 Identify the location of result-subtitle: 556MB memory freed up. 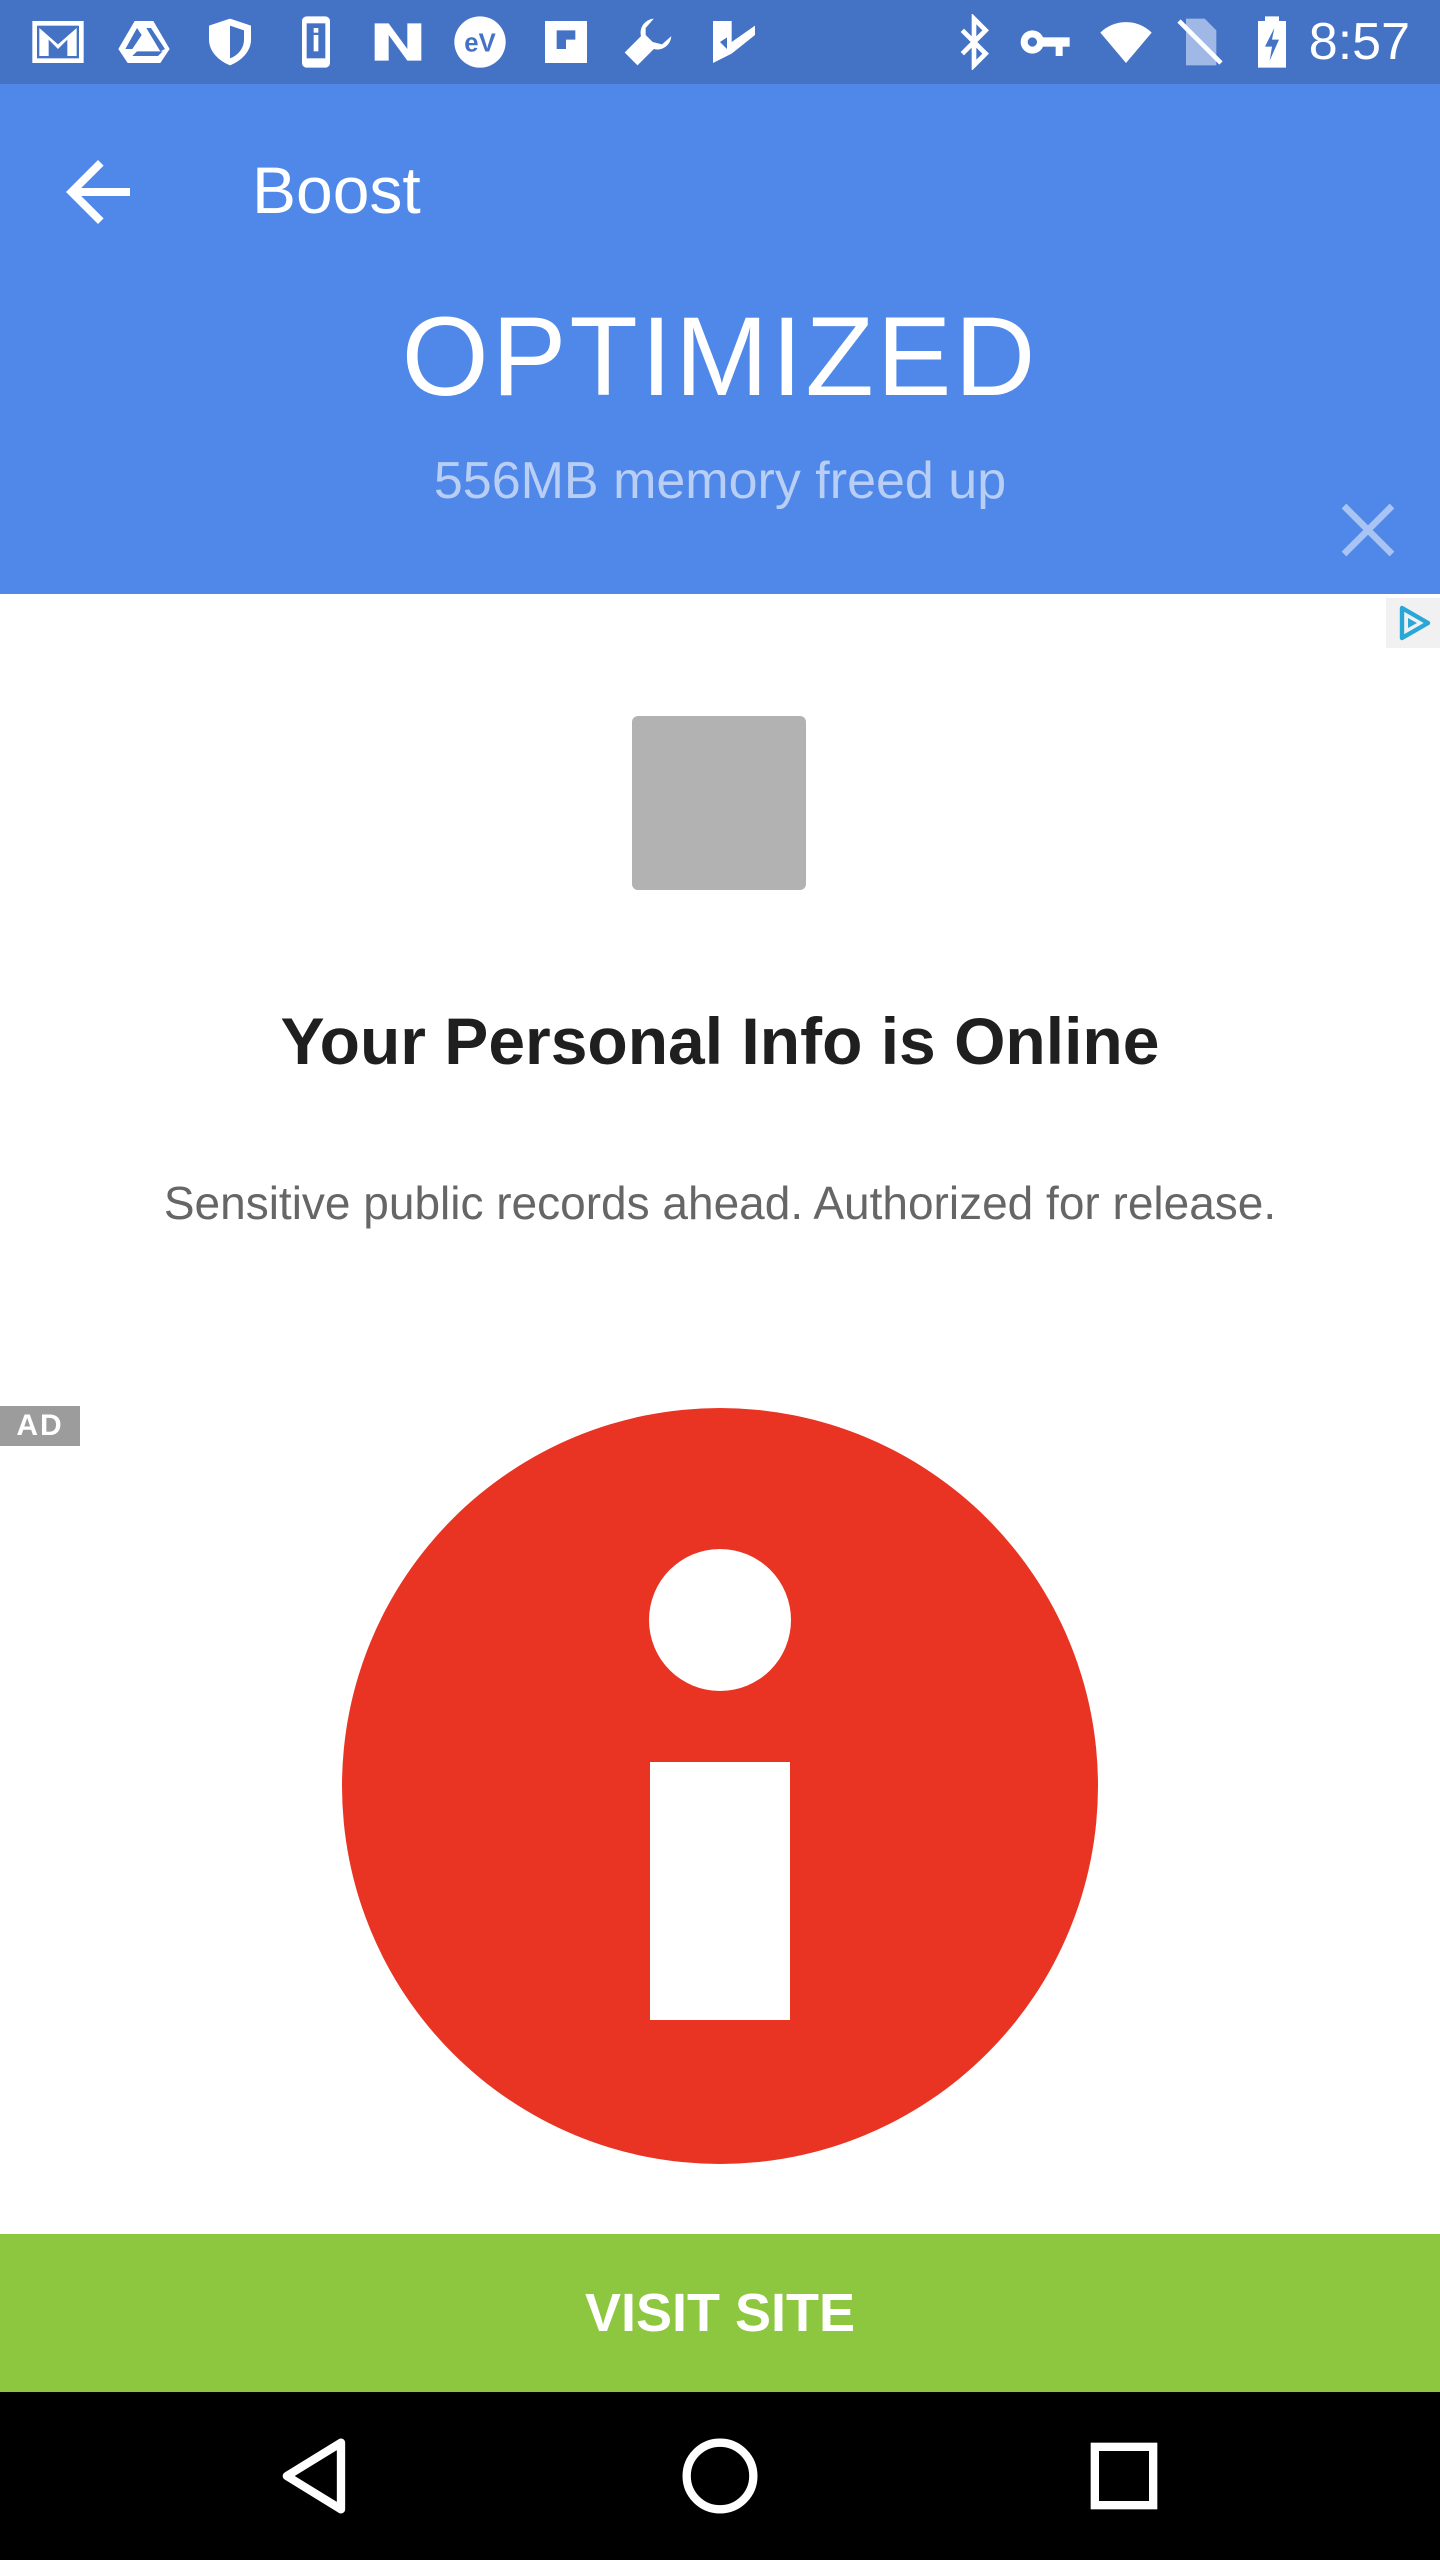
(720, 481).